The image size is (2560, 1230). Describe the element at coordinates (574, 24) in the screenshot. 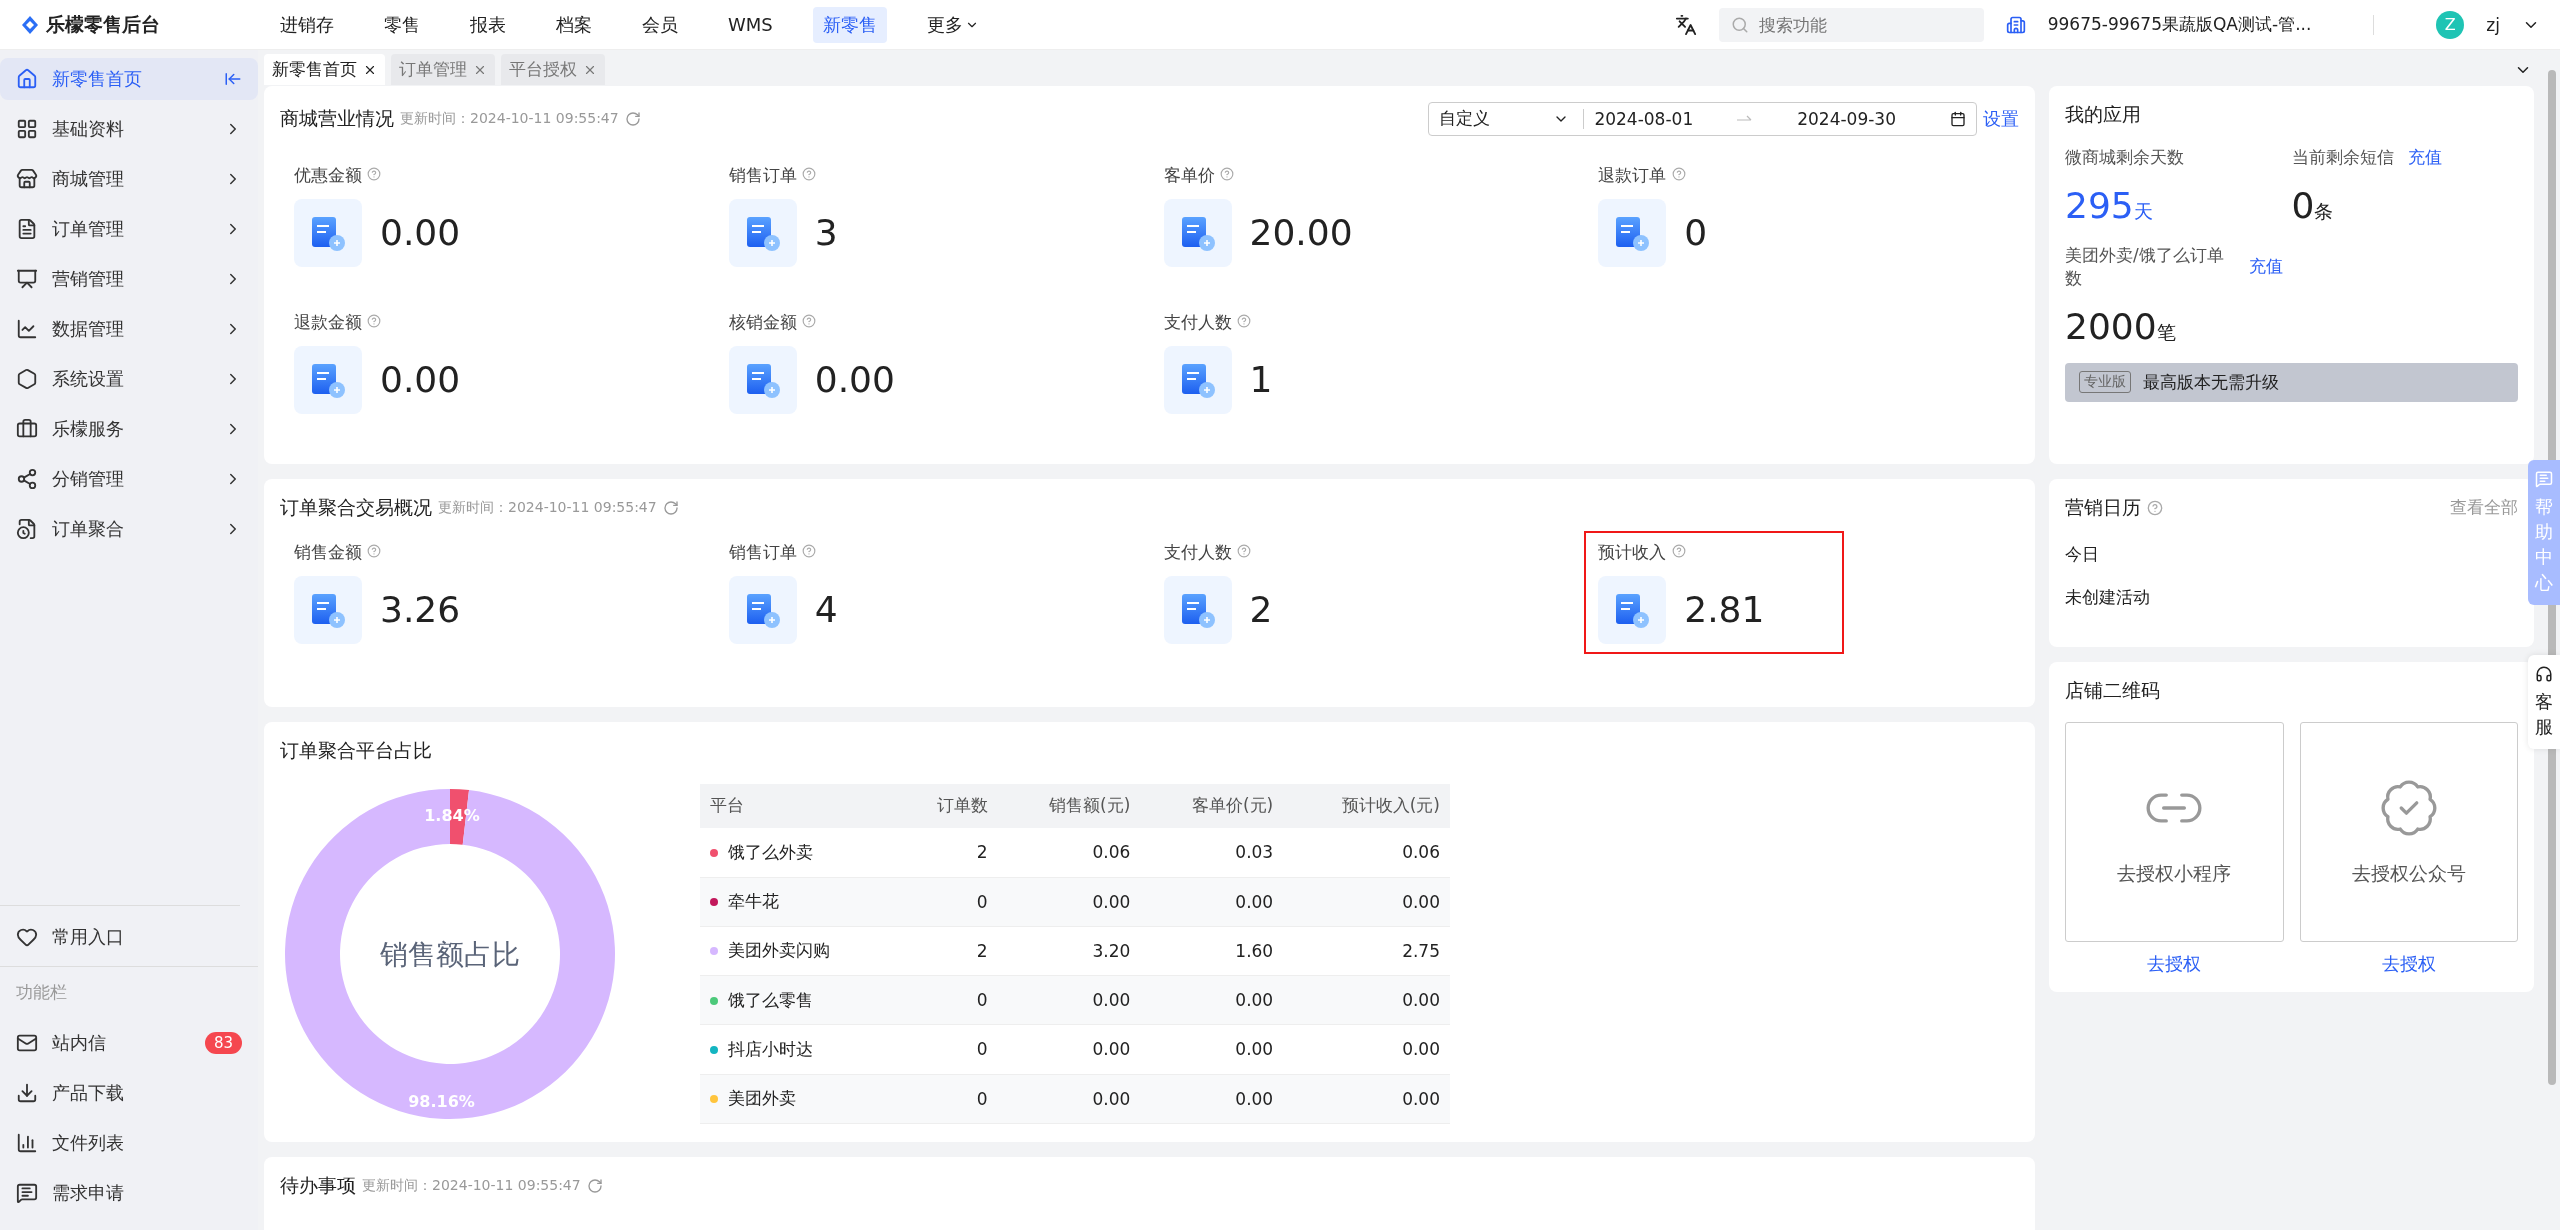

I see `nav-item: 档案` at that location.